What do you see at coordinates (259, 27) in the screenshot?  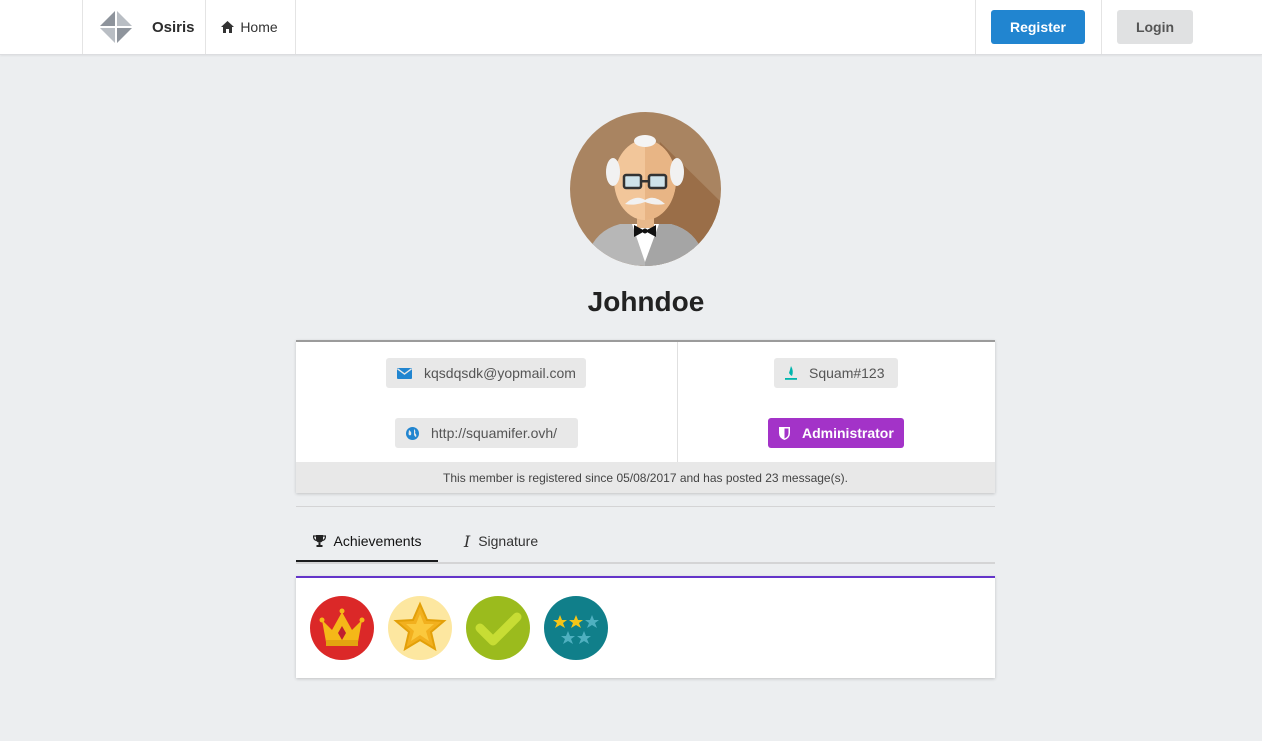 I see `nav-home-label: Home` at bounding box center [259, 27].